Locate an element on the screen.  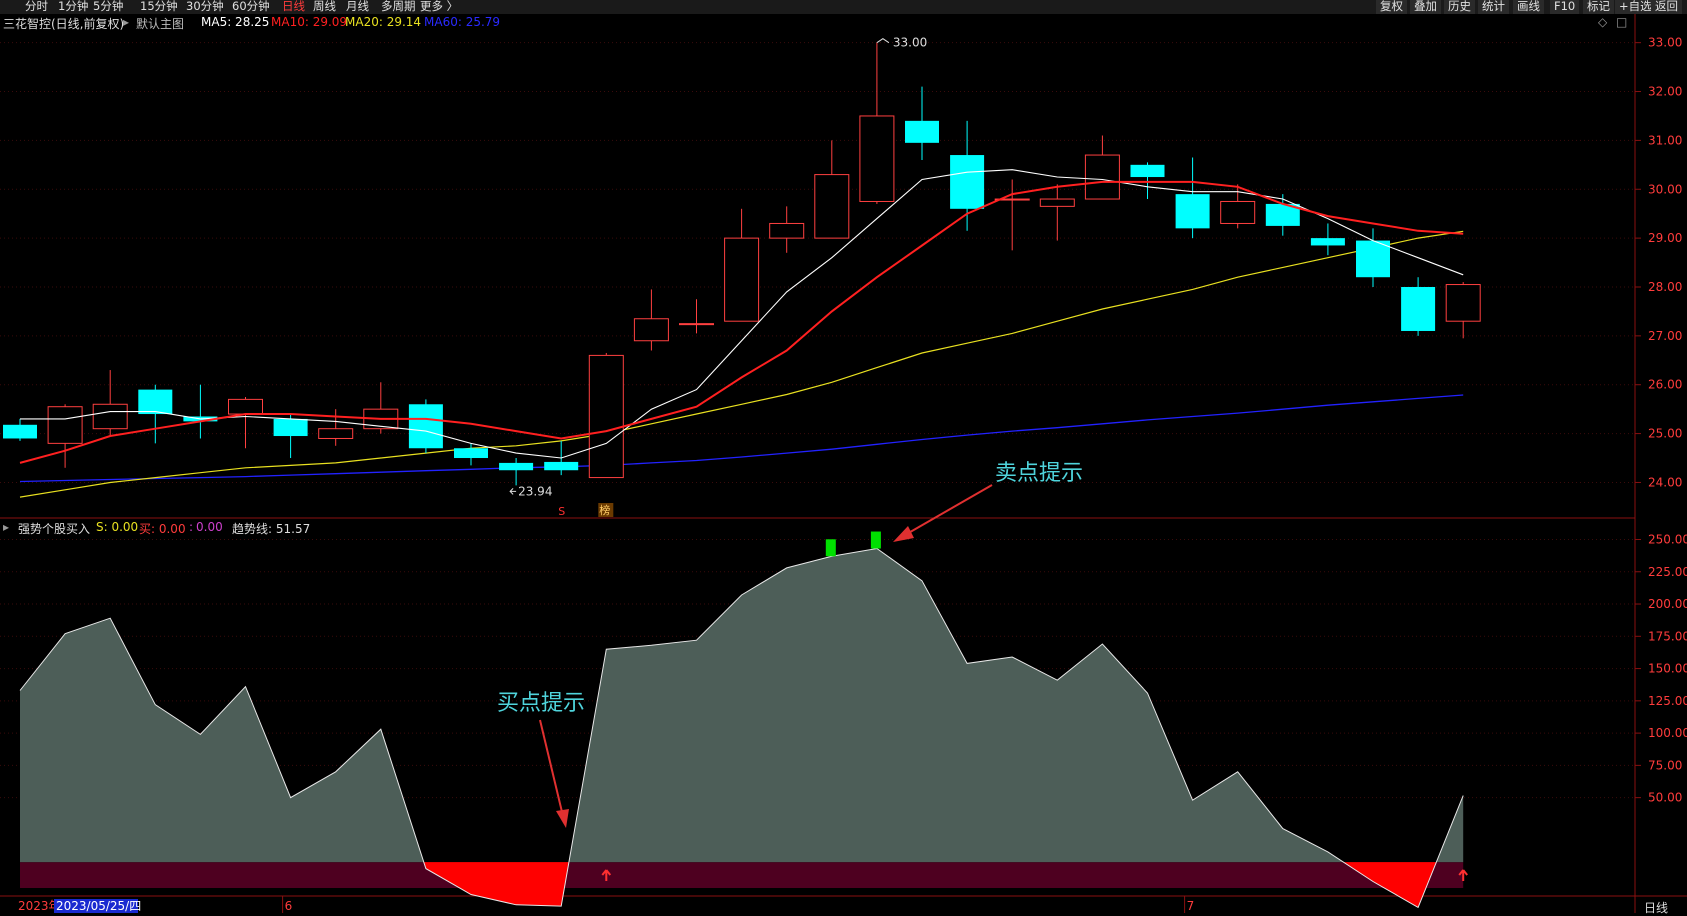
main-tick-label: 32.00 is located at coordinates (1665, 92).